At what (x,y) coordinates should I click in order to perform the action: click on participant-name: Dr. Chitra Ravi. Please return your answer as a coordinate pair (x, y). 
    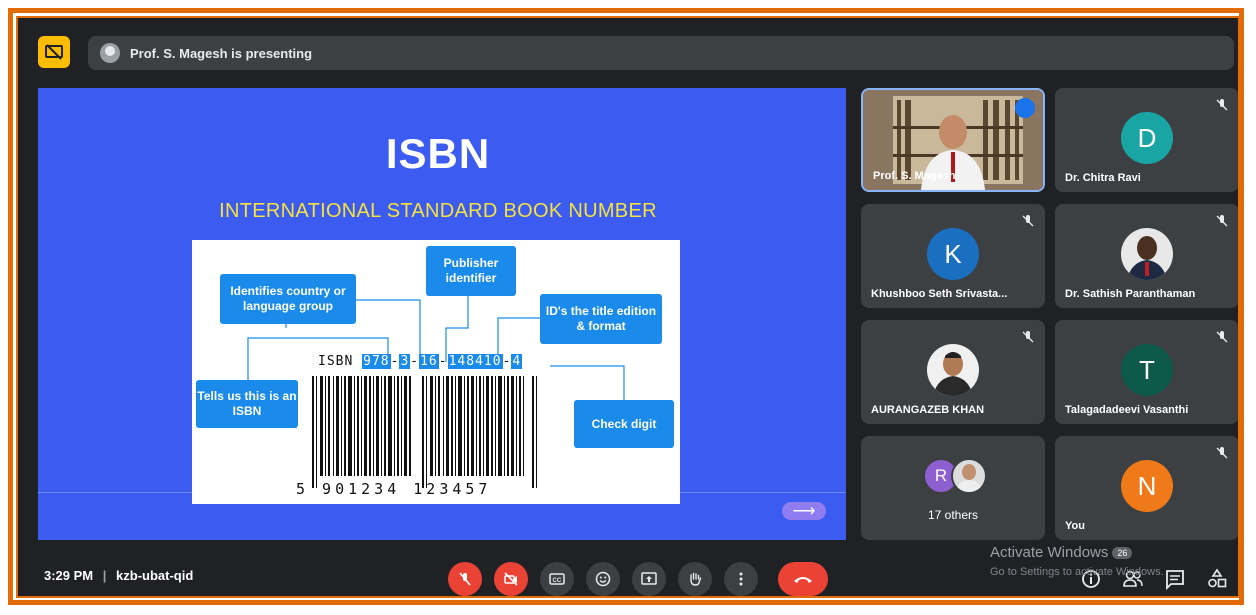
    Looking at the image, I should click on (1103, 178).